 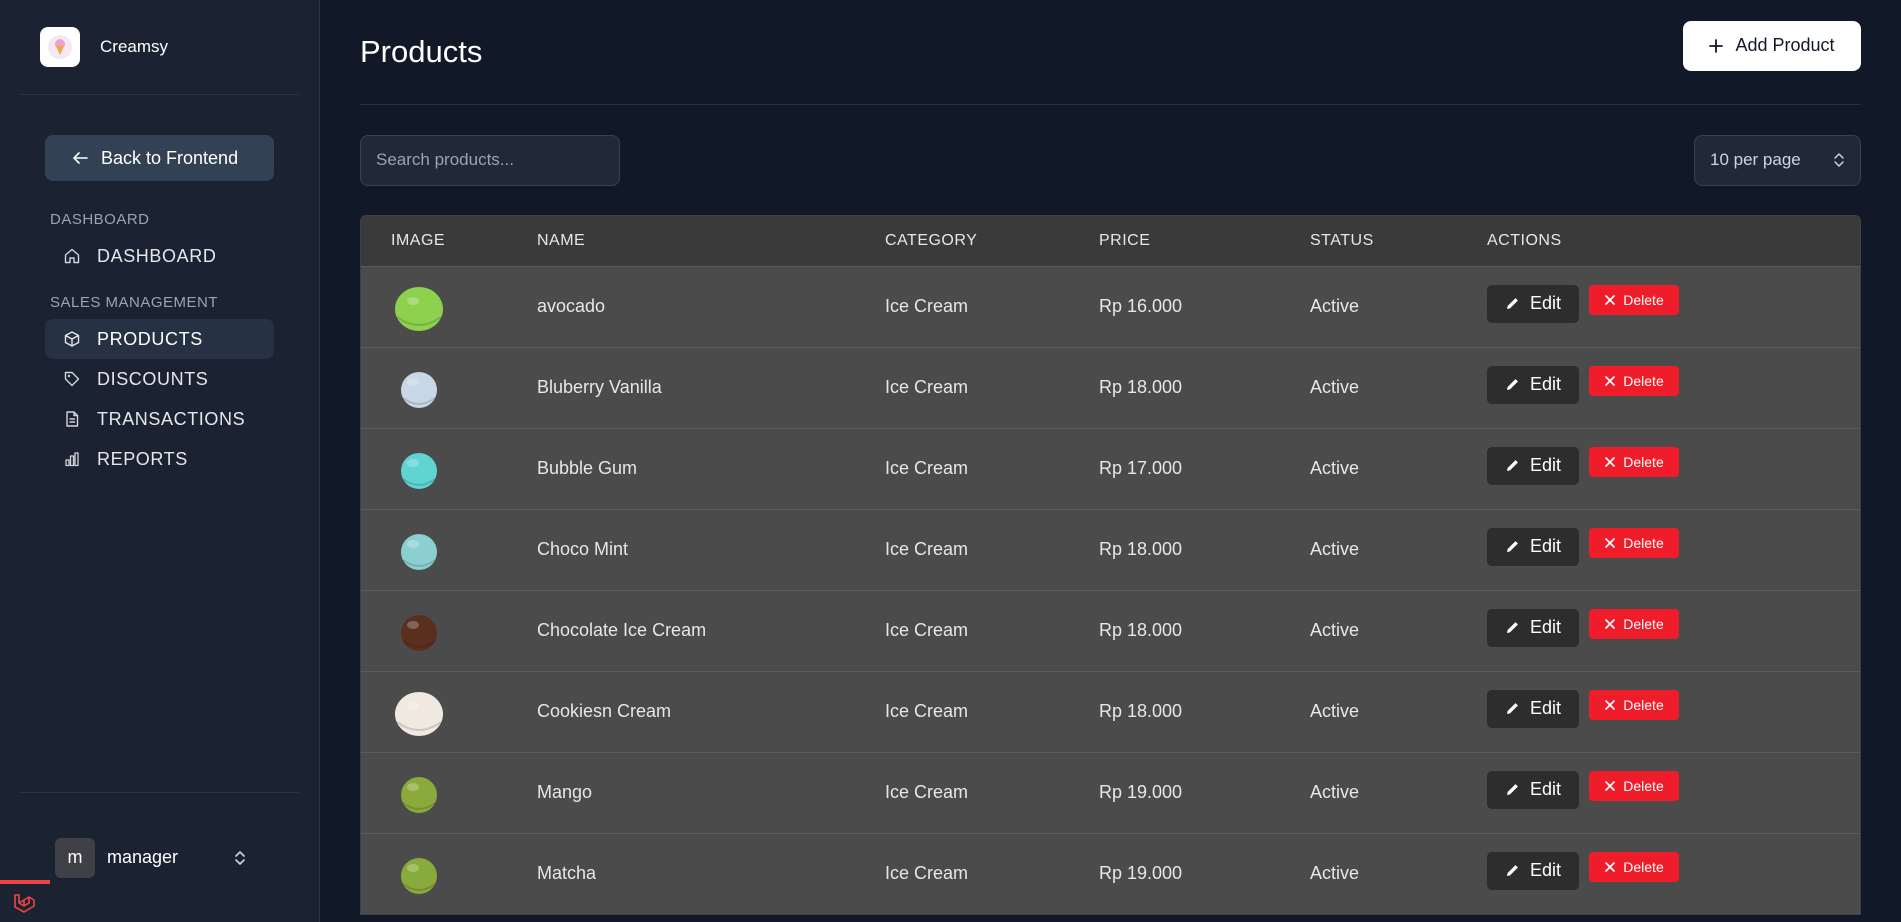 I want to click on laravel-logo-icon, so click(x=24, y=903).